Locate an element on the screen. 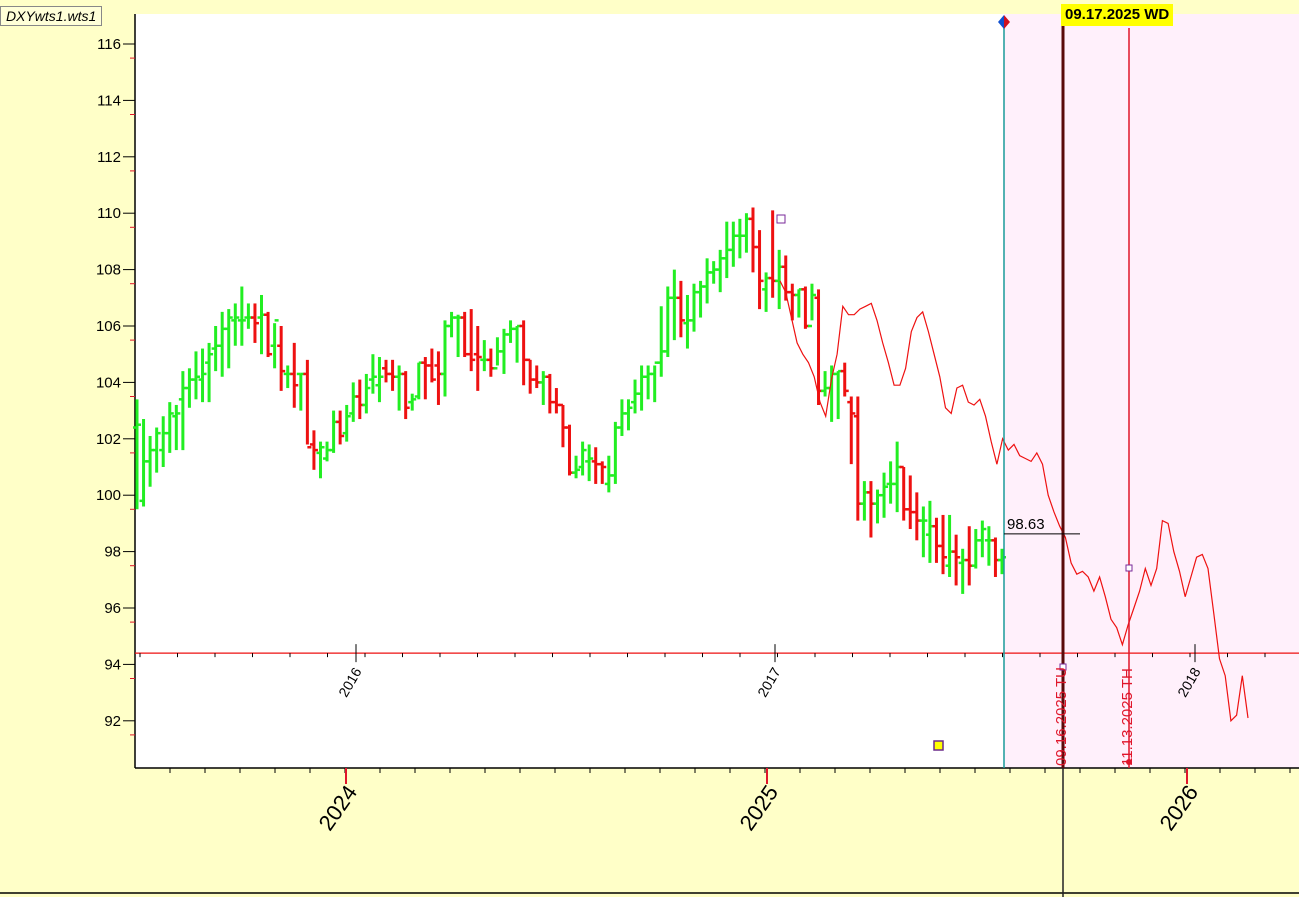  outer-year-label: 2026 is located at coordinates (1179, 808).